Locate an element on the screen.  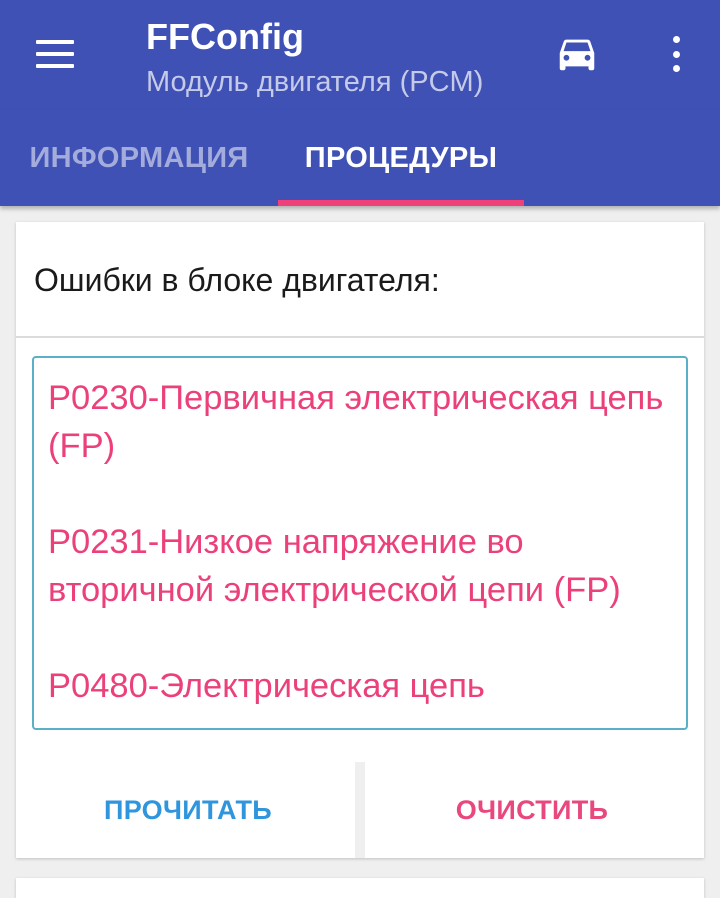
app-title: FFConfig is located at coordinates (225, 36).